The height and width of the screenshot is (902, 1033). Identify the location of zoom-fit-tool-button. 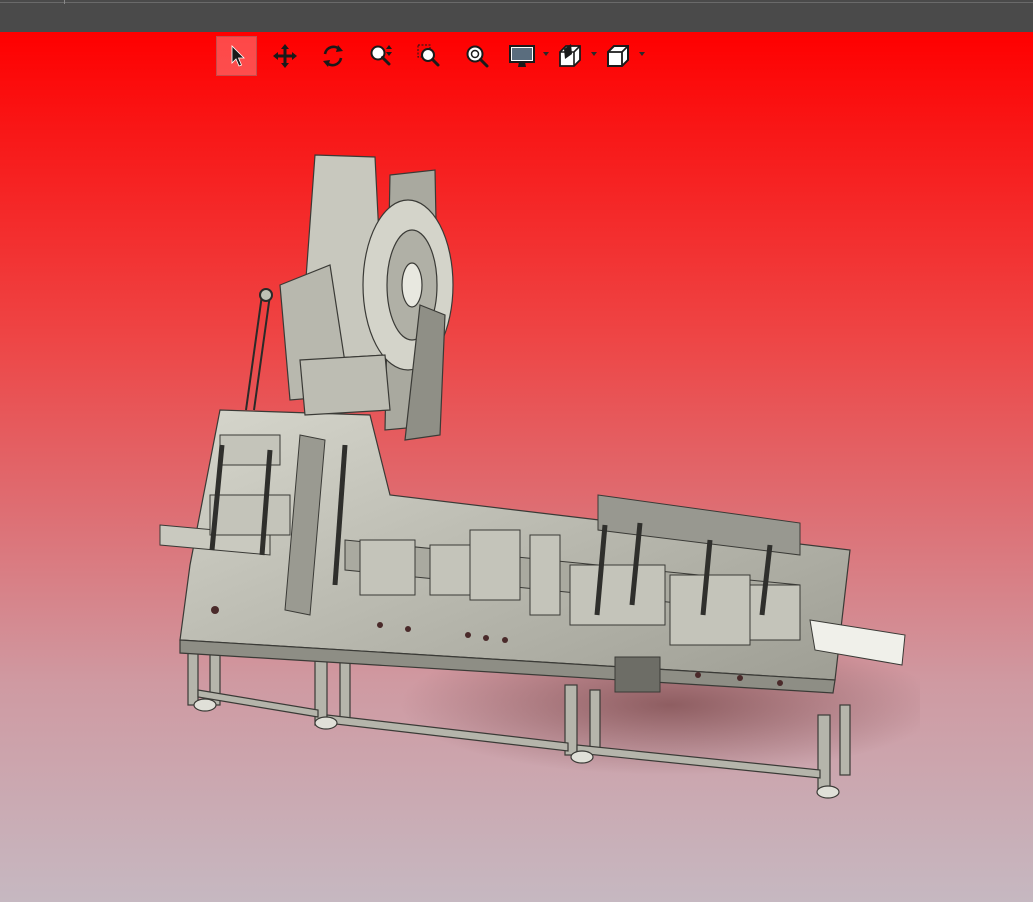
(477, 56).